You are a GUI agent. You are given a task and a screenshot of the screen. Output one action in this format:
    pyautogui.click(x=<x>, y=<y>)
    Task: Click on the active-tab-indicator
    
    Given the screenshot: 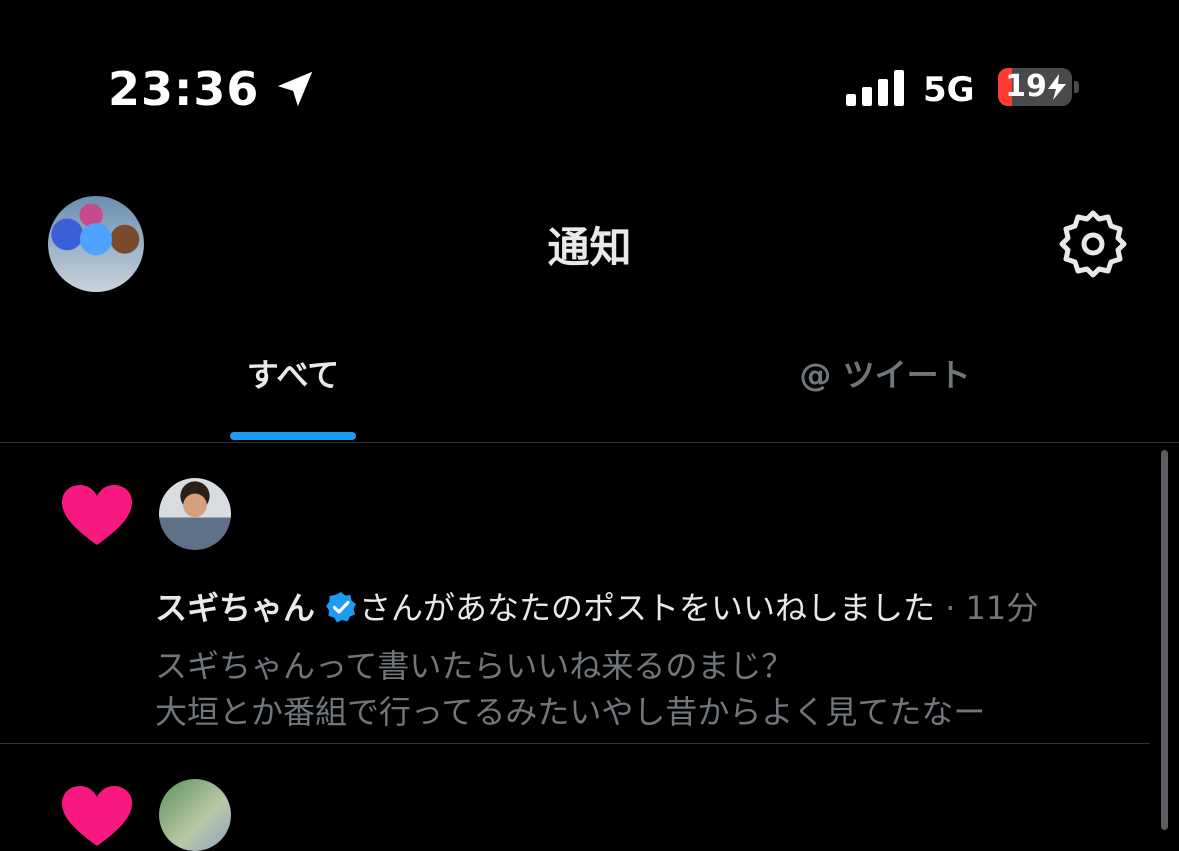 What is the action you would take?
    pyautogui.click(x=293, y=436)
    